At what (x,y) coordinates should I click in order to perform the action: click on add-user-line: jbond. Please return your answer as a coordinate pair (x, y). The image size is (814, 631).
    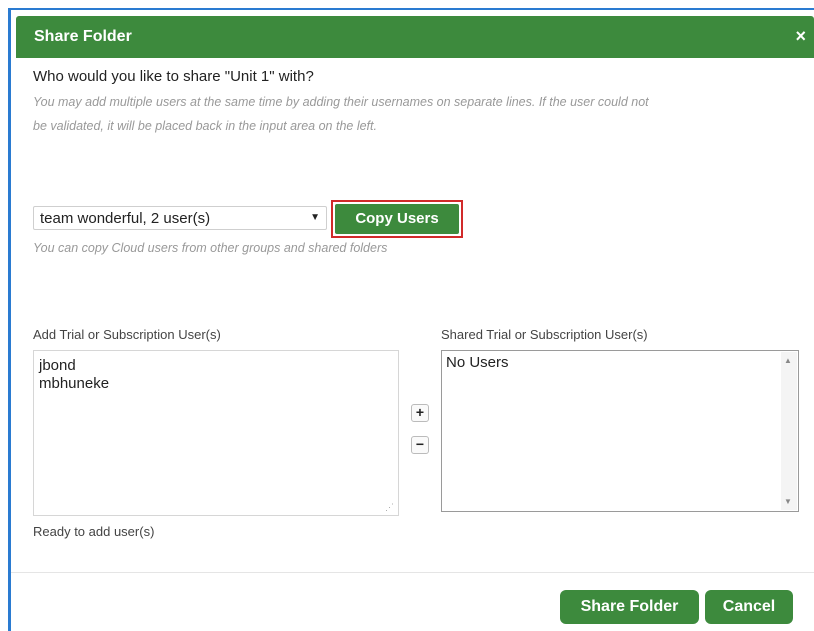
    Looking at the image, I should click on (57, 365).